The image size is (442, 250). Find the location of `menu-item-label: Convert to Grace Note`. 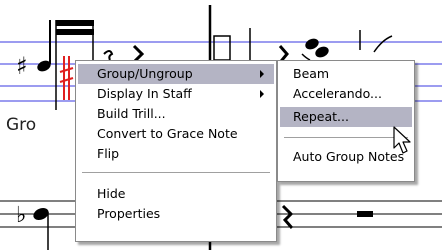

menu-item-label: Convert to Grace Note is located at coordinates (167, 133).